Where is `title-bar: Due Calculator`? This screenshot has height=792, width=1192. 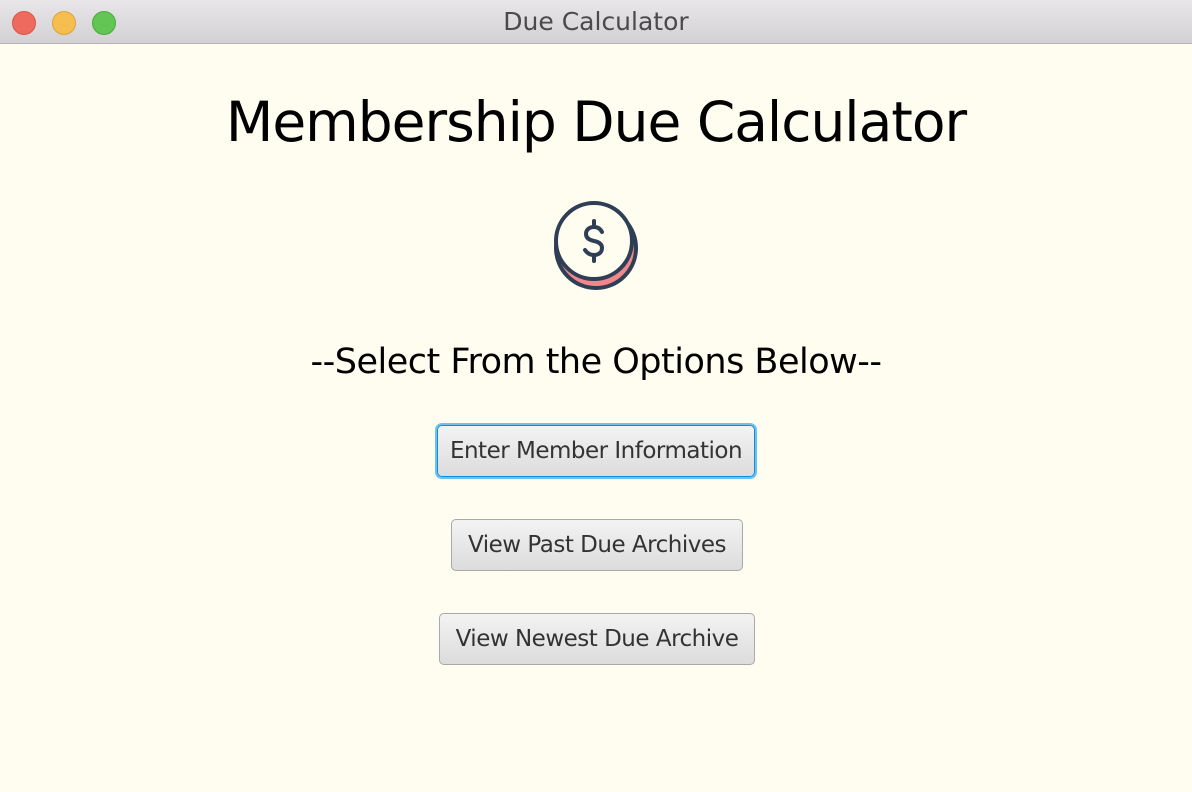
title-bar: Due Calculator is located at coordinates (596, 22).